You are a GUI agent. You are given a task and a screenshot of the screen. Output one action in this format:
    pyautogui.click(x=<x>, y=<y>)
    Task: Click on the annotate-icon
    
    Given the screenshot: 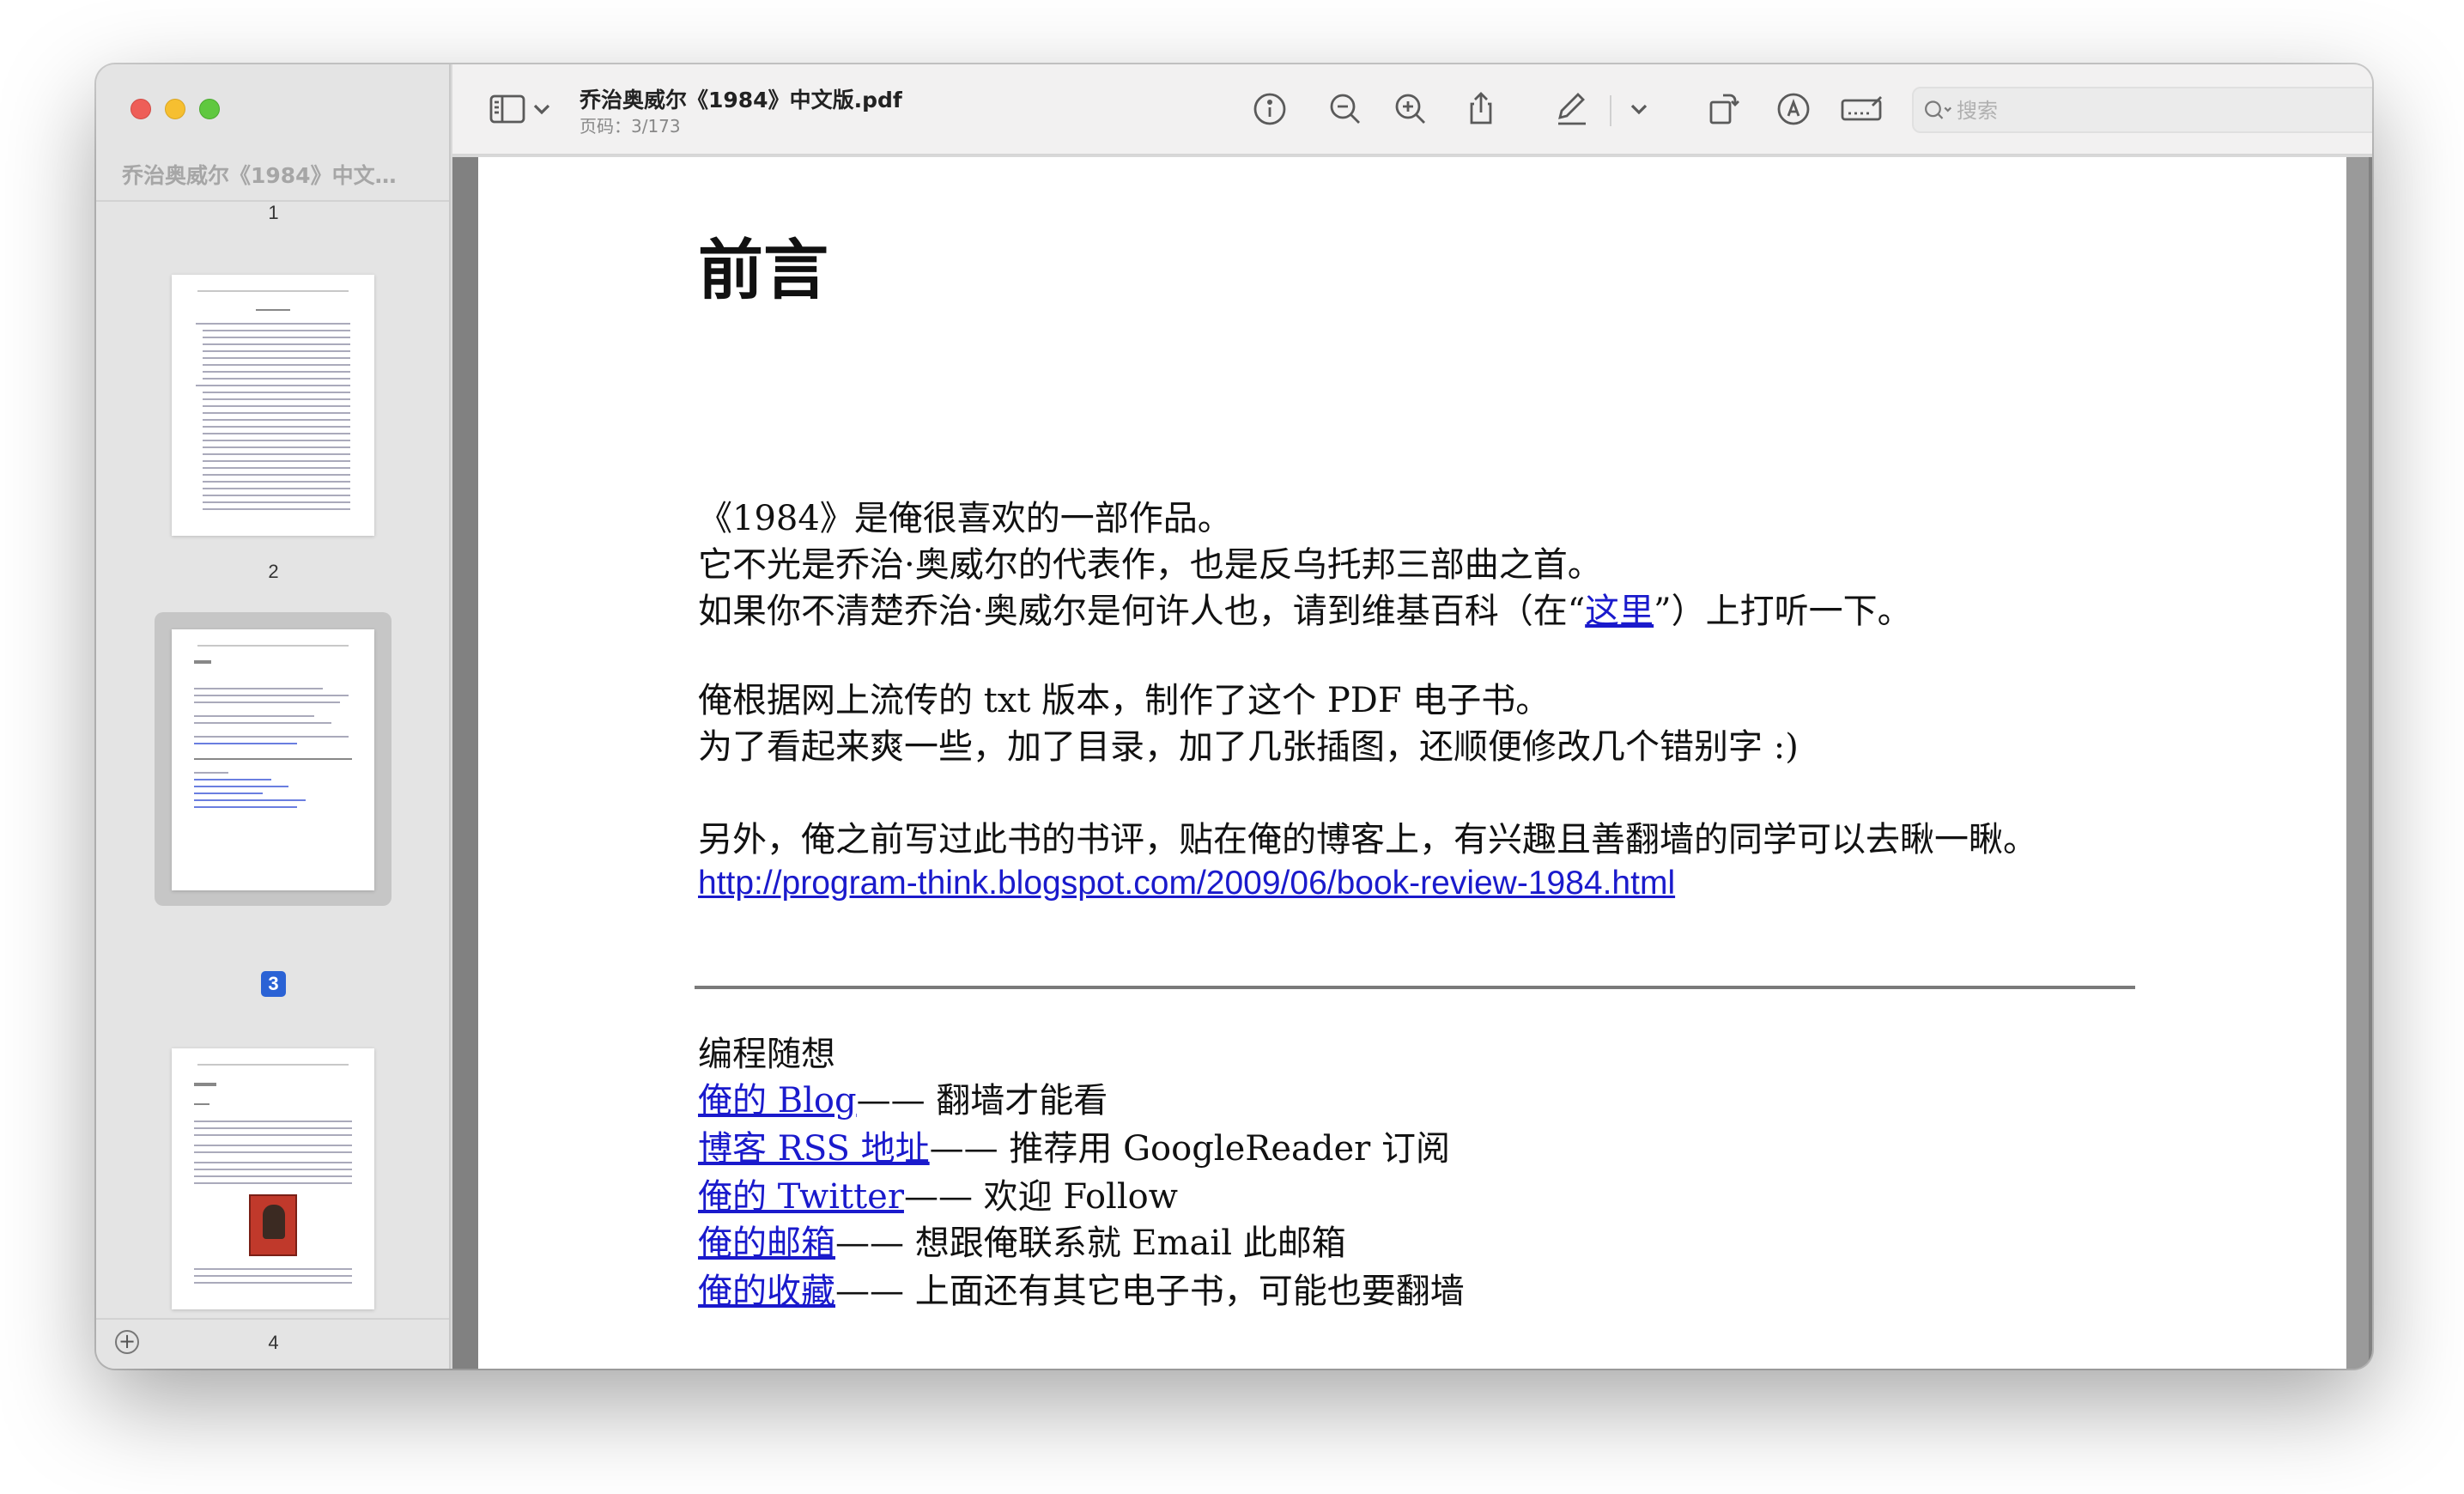 What is the action you would take?
    pyautogui.click(x=1793, y=109)
    